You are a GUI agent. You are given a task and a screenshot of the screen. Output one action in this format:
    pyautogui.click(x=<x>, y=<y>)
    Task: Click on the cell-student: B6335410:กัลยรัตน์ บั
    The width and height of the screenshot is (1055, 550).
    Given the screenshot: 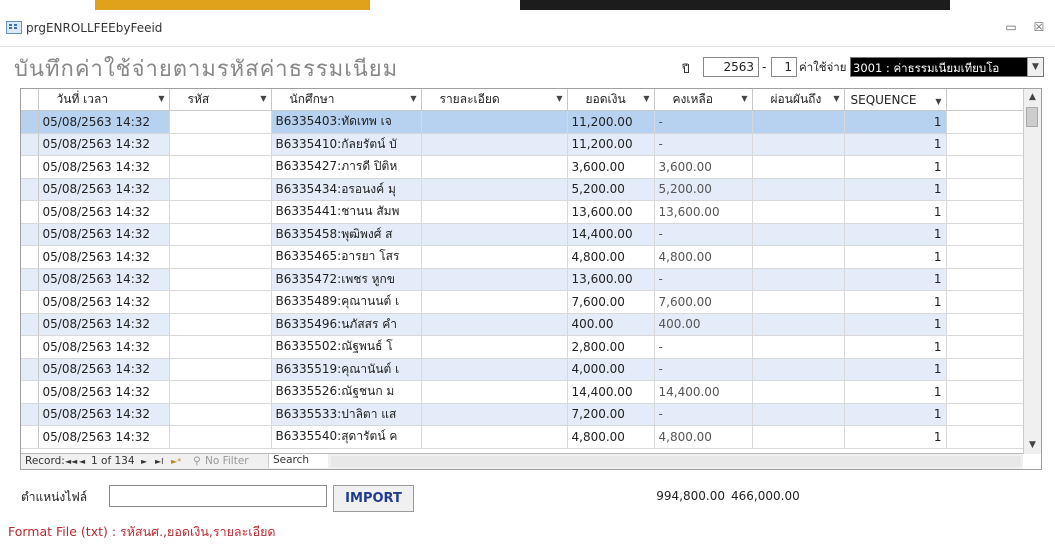 What is the action you would take?
    pyautogui.click(x=346, y=144)
    